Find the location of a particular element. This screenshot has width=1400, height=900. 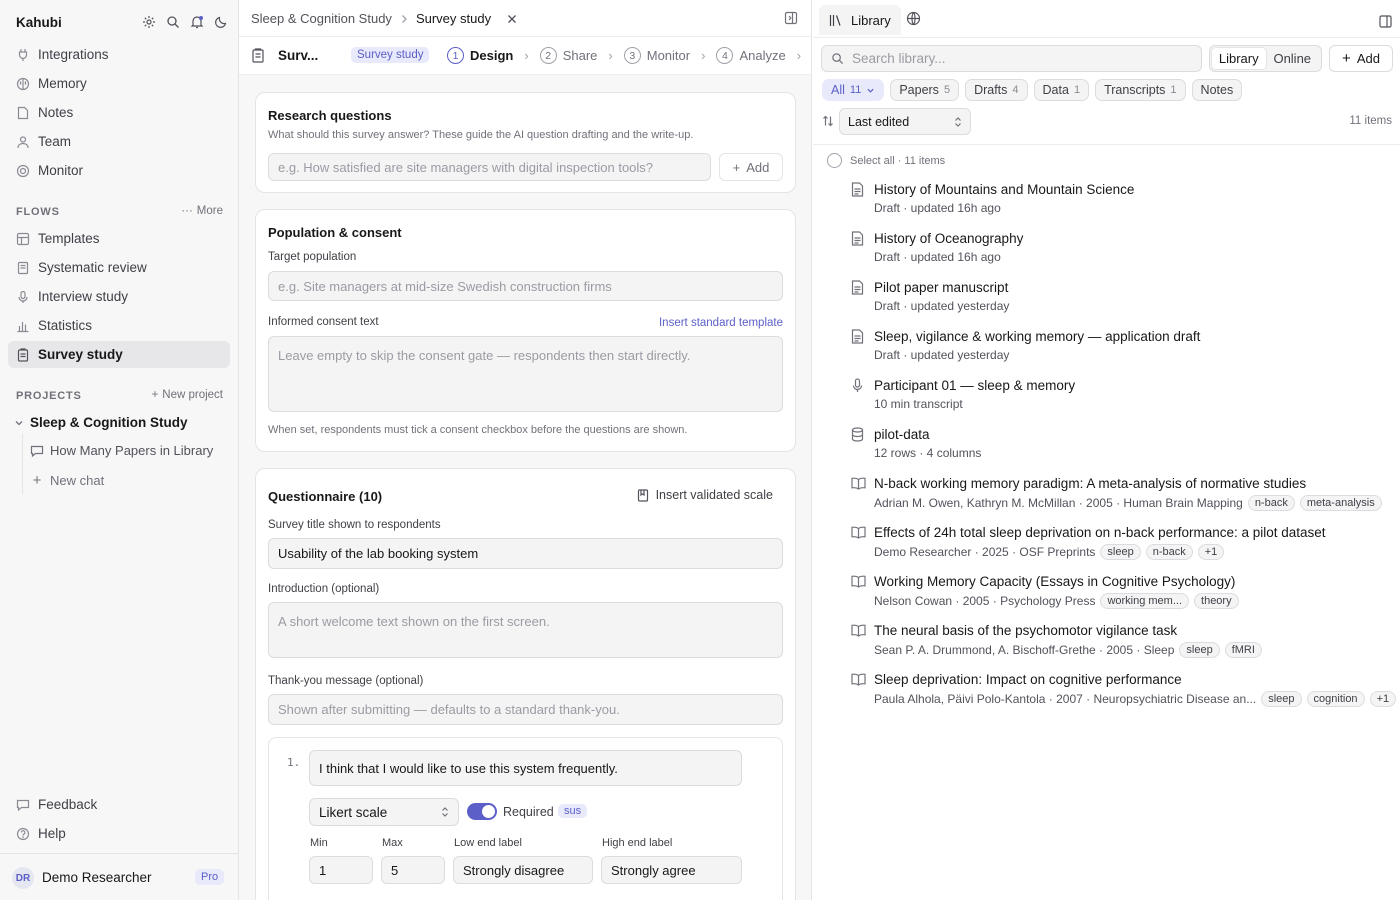

flow-interview-study: Interview study is located at coordinates (119, 296).